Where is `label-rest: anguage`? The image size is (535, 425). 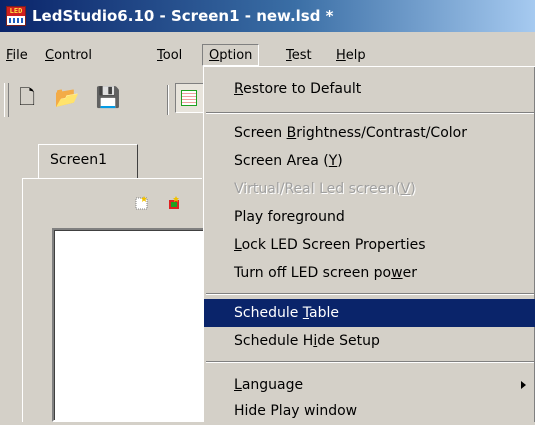
label-rest: anguage is located at coordinates (272, 385).